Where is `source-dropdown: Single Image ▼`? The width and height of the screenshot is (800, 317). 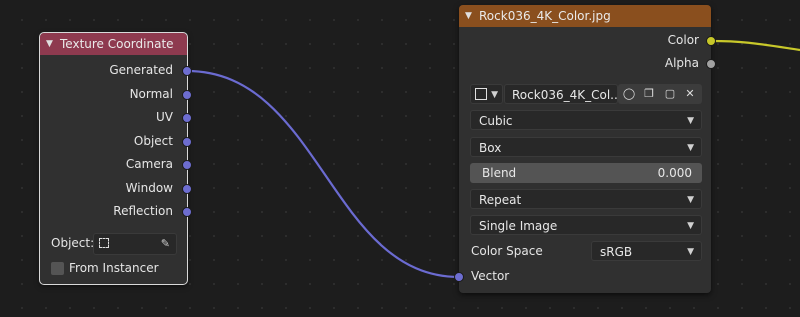
source-dropdown: Single Image ▼ is located at coordinates (586, 225).